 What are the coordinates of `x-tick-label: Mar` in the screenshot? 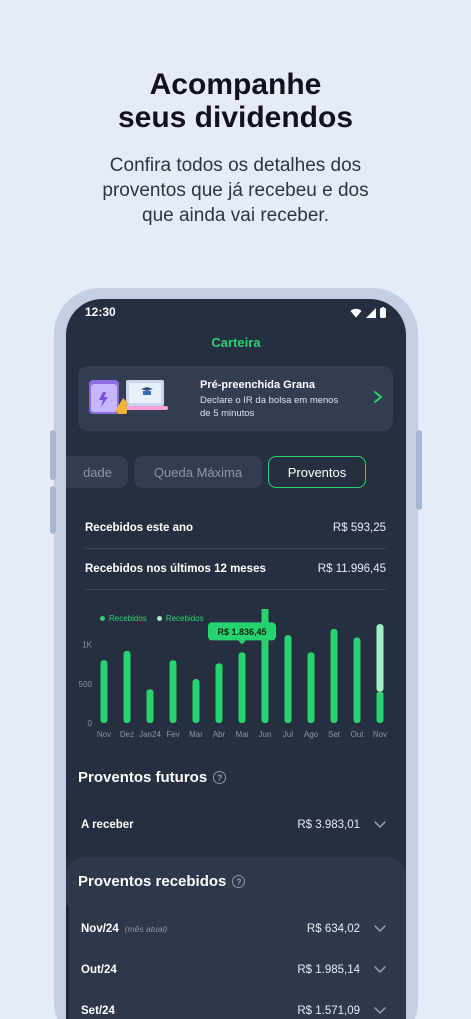 It's located at (196, 734).